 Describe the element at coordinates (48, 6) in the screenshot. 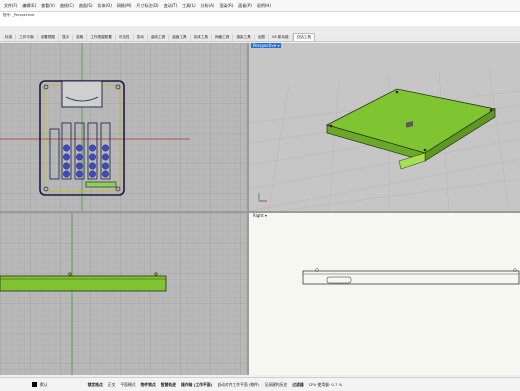

I see `menu-view: 查看(V)` at that location.